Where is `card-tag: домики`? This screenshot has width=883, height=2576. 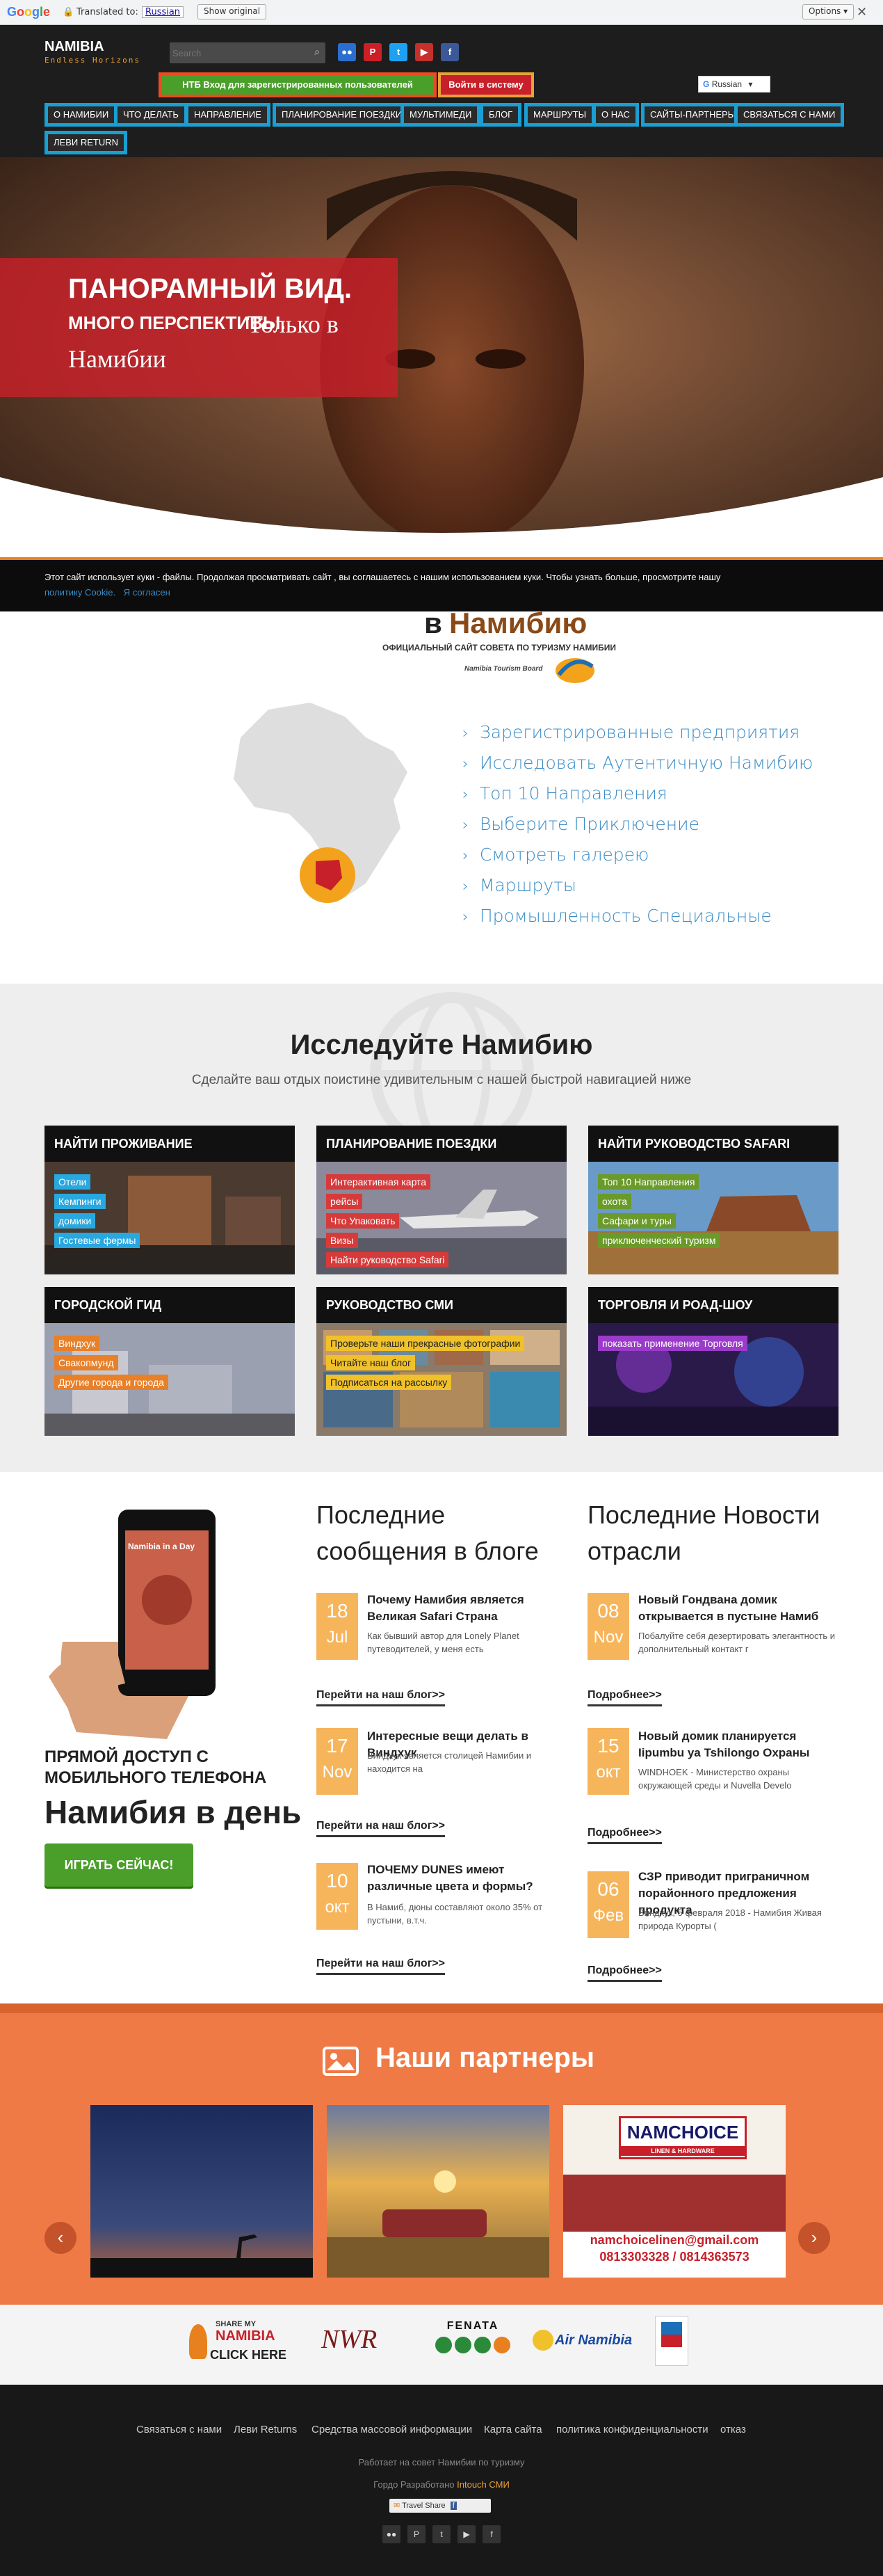 card-tag: домики is located at coordinates (75, 1221).